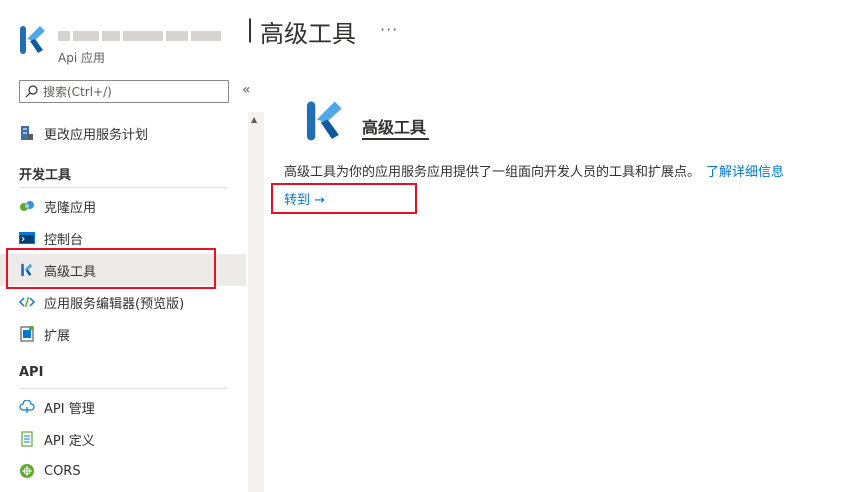 This screenshot has height=492, width=843. What do you see at coordinates (324, 121) in the screenshot?
I see `kudu-large-icon` at bounding box center [324, 121].